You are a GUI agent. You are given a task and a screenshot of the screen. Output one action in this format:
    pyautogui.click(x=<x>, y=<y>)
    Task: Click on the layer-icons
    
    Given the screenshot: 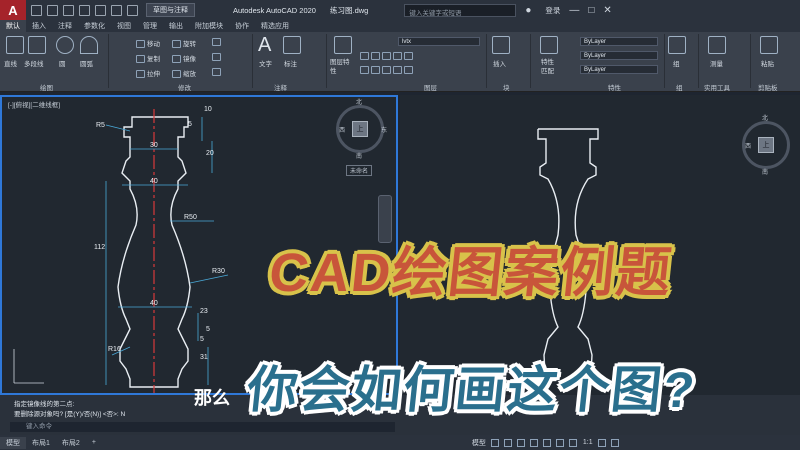 What is the action you would take?
    pyautogui.click(x=387, y=56)
    